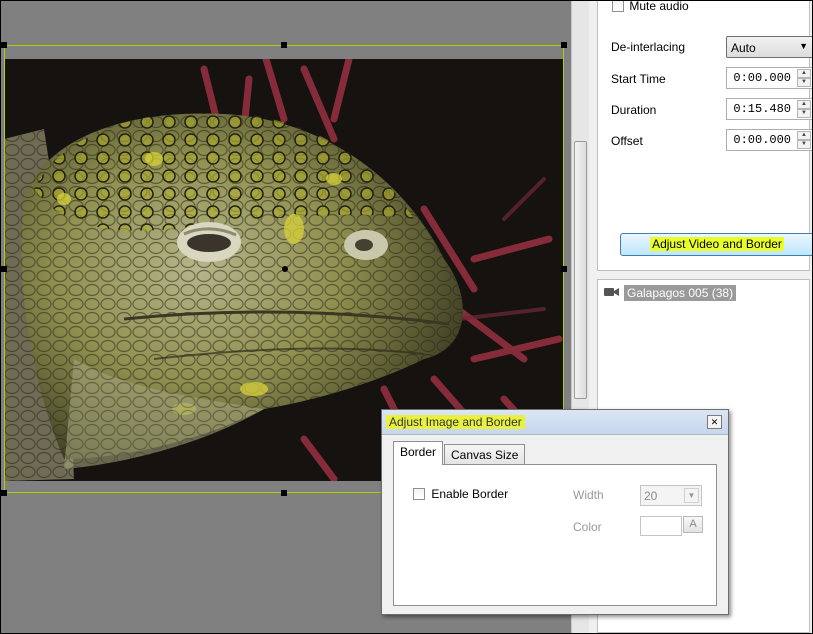 Image resolution: width=813 pixels, height=634 pixels. What do you see at coordinates (769, 47) in the screenshot?
I see `deinterlacing-dropdown: Auto ▼` at bounding box center [769, 47].